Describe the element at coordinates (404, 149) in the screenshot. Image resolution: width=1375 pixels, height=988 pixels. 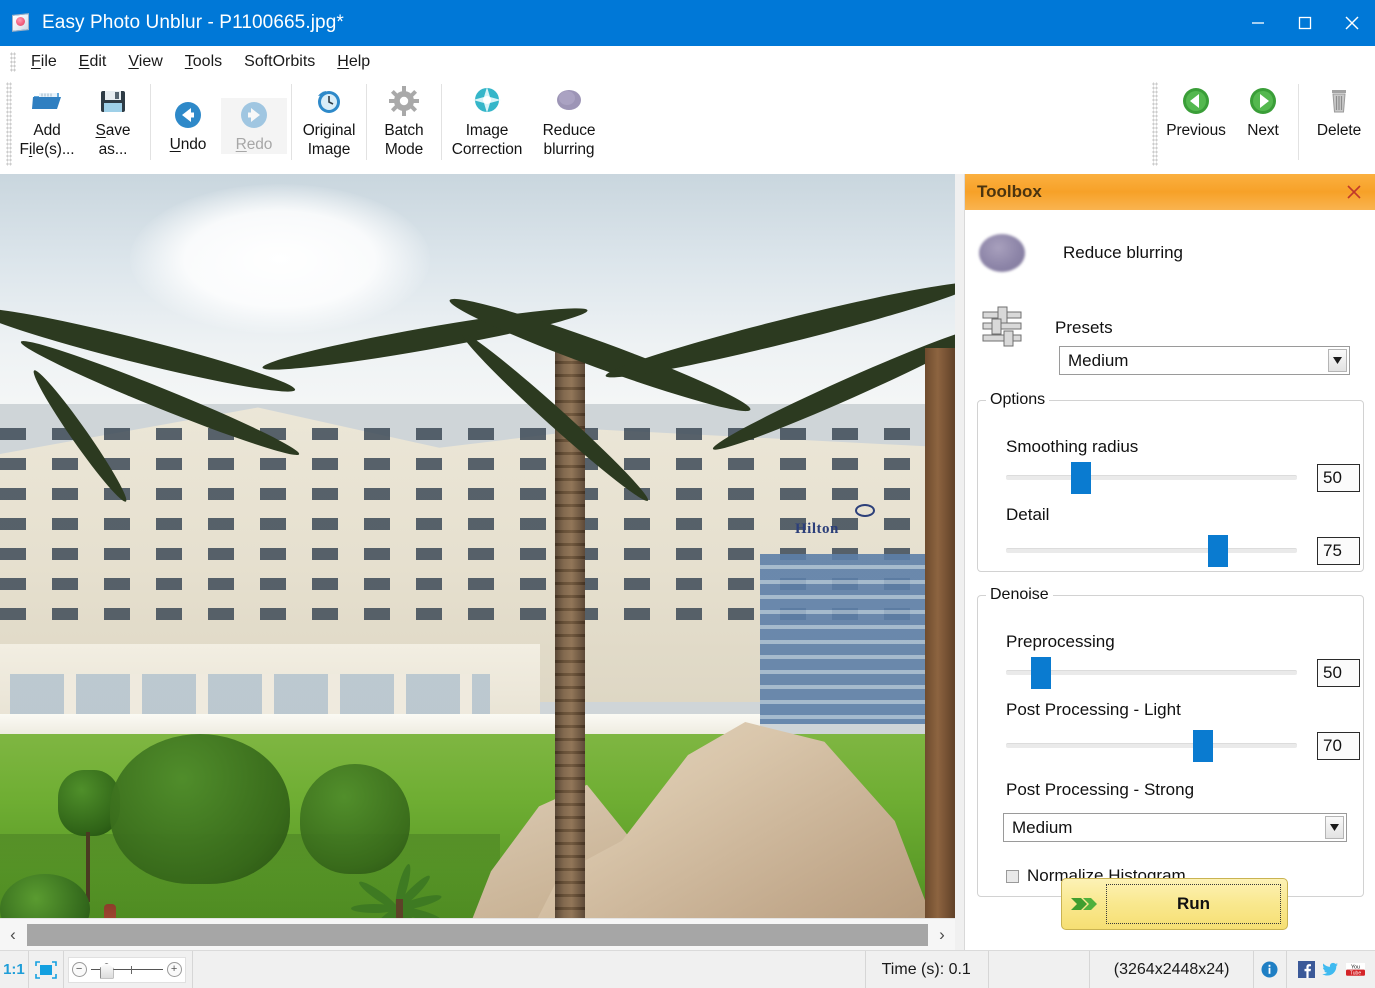
I see `toolbar-batch-line2: Mode` at that location.